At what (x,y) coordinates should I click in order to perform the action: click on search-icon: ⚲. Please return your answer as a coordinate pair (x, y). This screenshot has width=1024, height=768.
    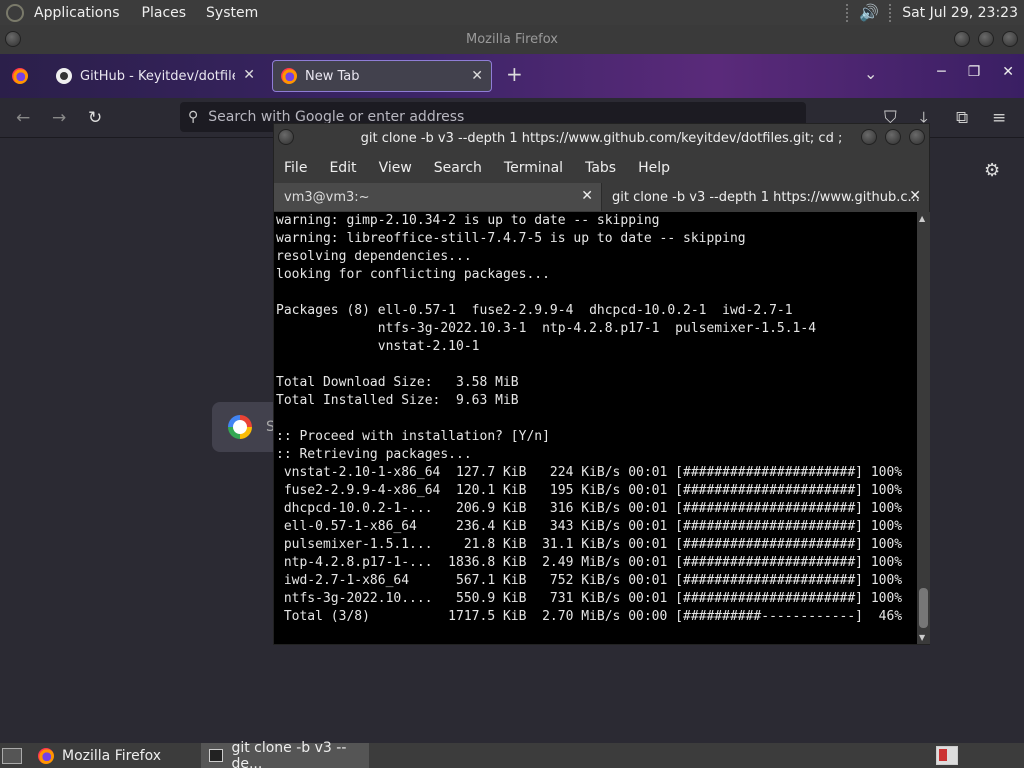
    Looking at the image, I should click on (193, 117).